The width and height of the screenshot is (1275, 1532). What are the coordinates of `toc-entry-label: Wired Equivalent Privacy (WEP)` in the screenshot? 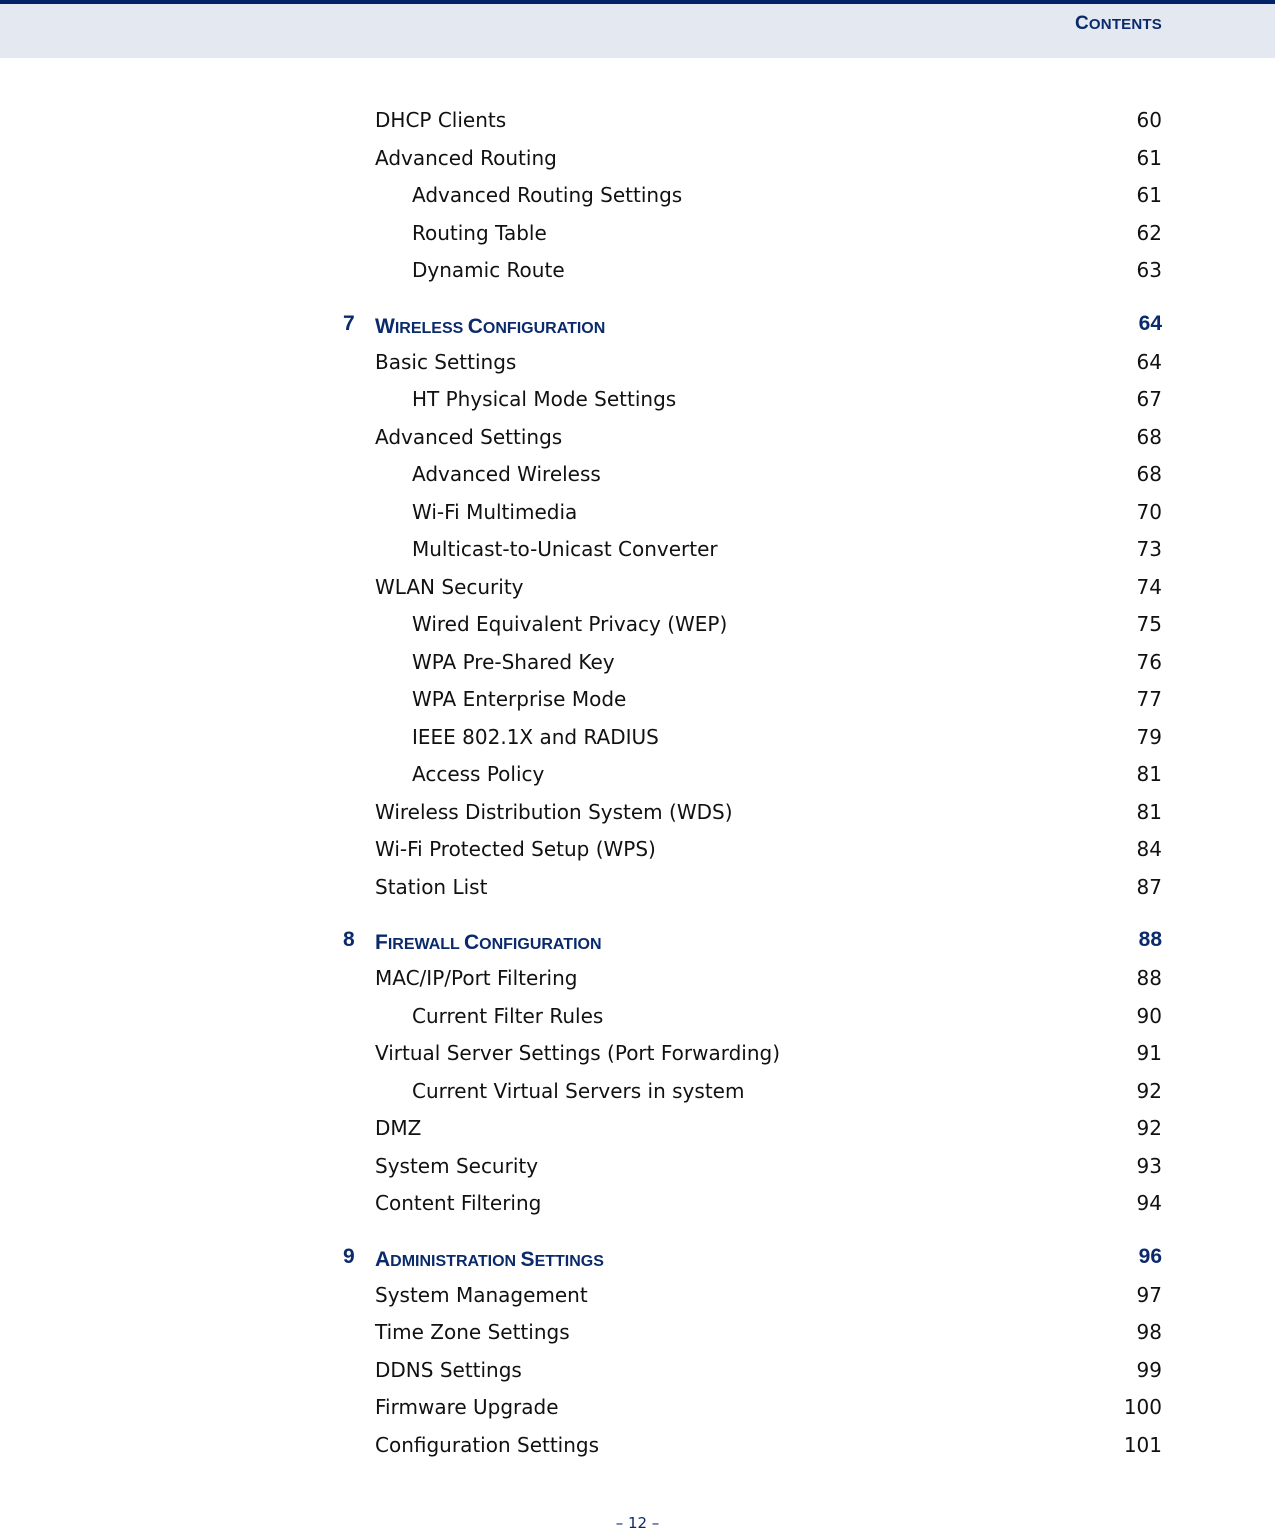 It's located at (570, 624).